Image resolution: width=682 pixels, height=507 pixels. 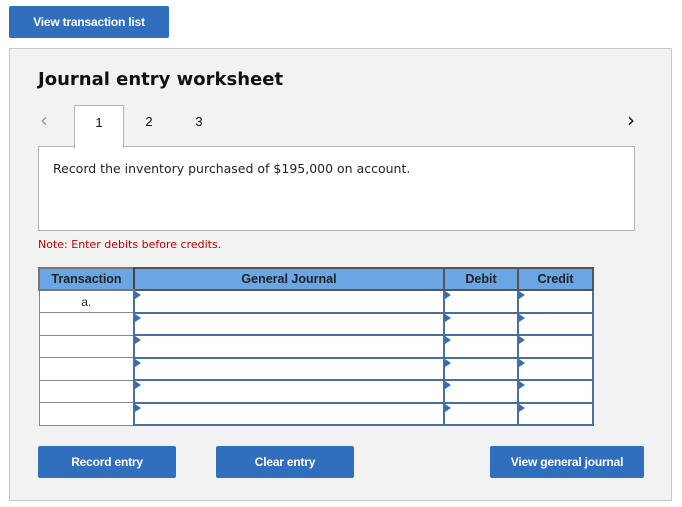 I want to click on column-header-general-journal: General Journal, so click(x=289, y=279).